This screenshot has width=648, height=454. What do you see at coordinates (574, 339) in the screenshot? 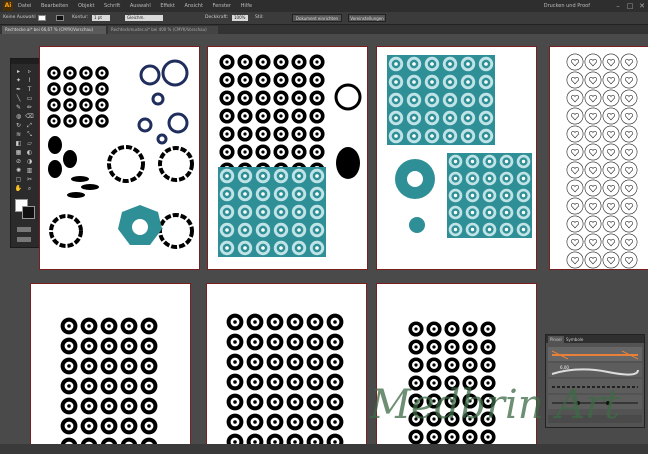
I see `tab-symbols: Symbole` at bounding box center [574, 339].